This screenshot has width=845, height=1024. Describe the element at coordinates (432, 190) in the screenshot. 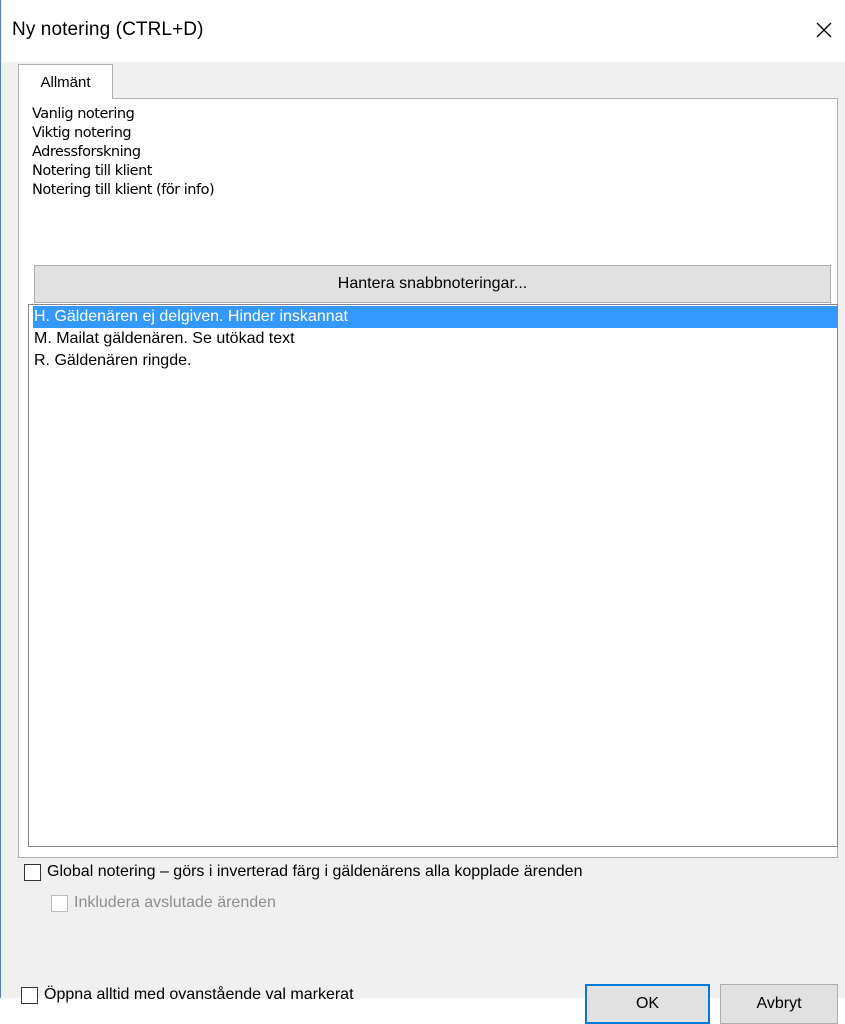

I see `note-type-item: Notering till klient (för info)` at that location.